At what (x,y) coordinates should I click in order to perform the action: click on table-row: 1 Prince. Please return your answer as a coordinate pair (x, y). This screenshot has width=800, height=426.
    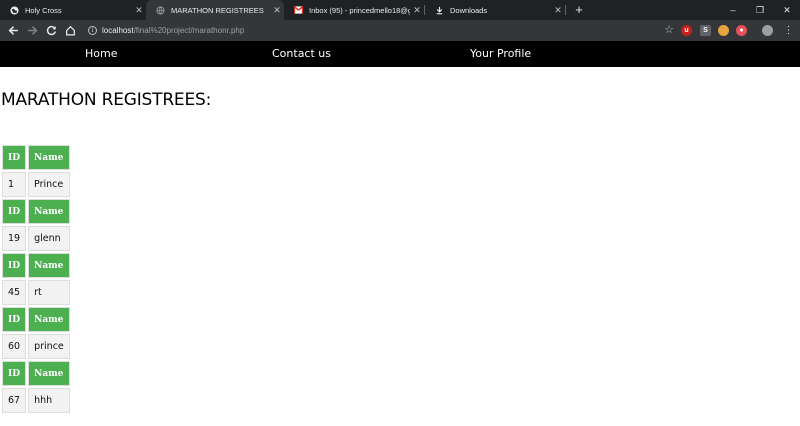
    Looking at the image, I should click on (36, 184).